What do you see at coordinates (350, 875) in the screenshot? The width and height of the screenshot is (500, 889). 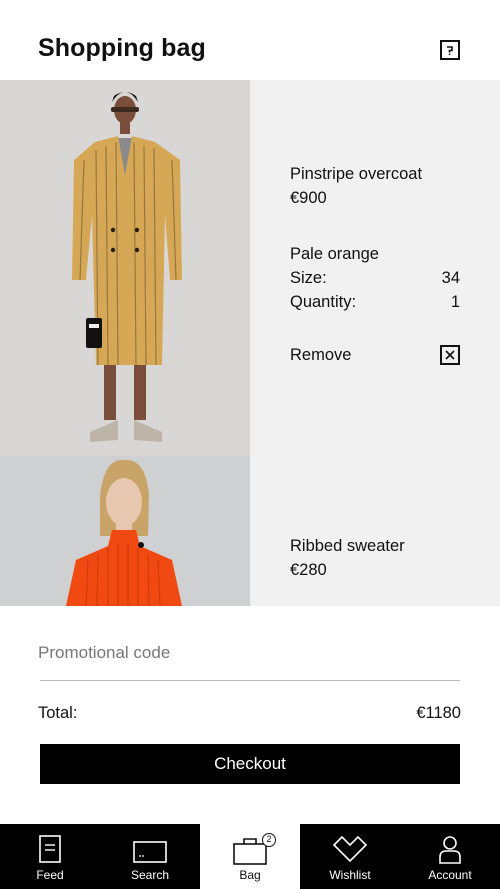 I see `nav-label: Wishlist` at bounding box center [350, 875].